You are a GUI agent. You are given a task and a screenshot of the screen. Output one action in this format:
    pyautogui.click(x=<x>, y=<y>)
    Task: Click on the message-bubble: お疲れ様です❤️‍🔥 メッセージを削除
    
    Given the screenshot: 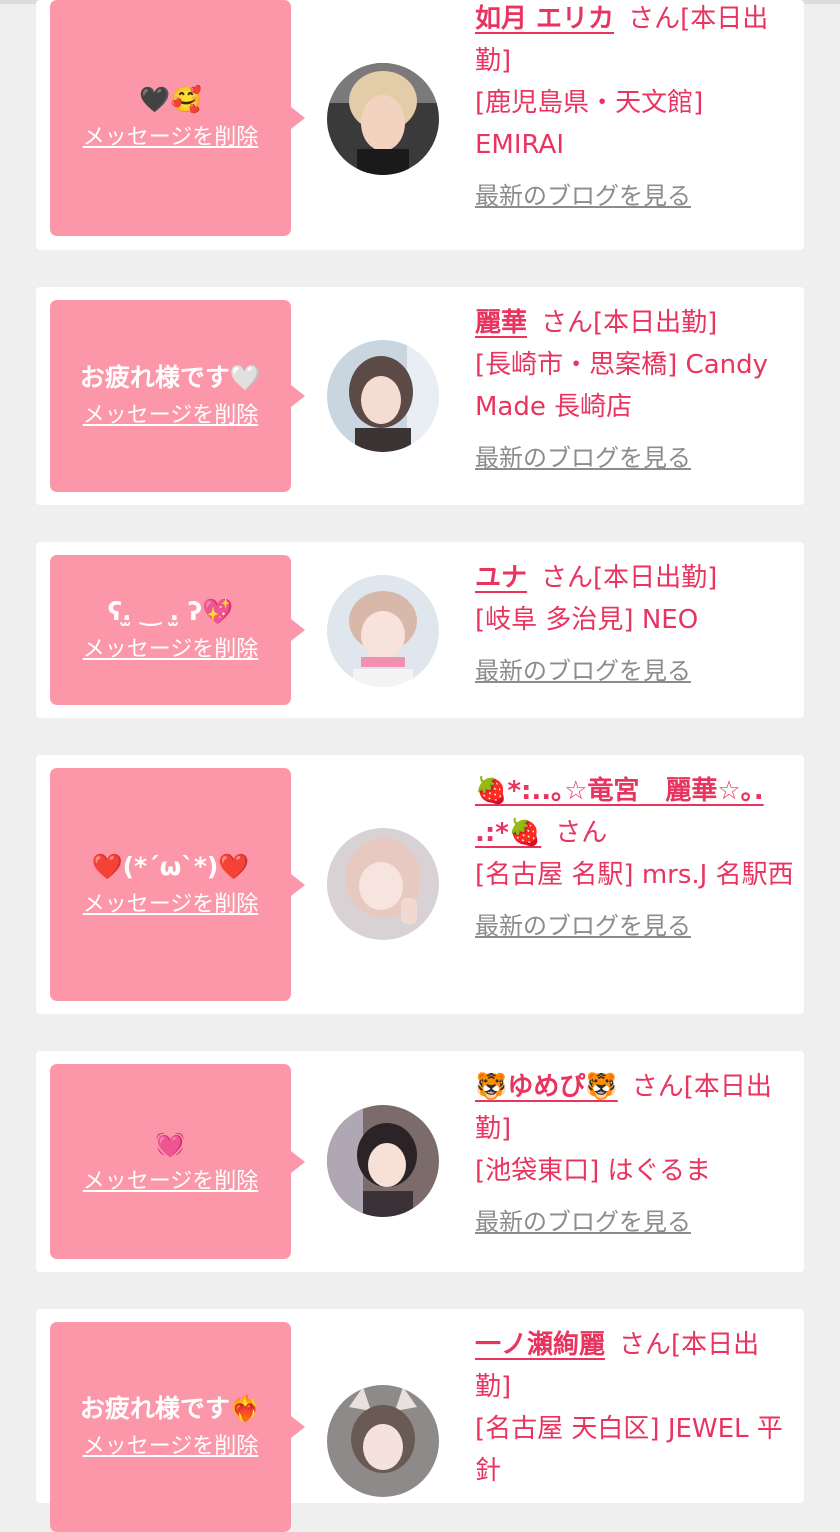 What is the action you would take?
    pyautogui.click(x=177, y=1427)
    